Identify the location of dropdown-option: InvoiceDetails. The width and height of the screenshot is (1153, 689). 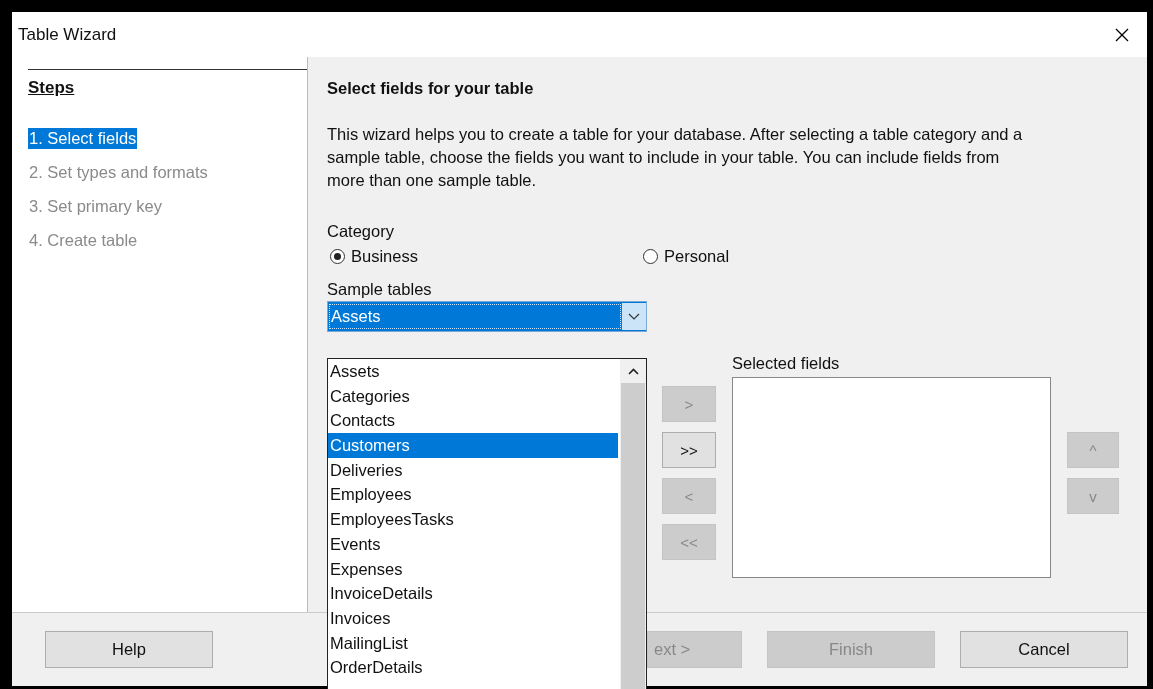
(474, 593).